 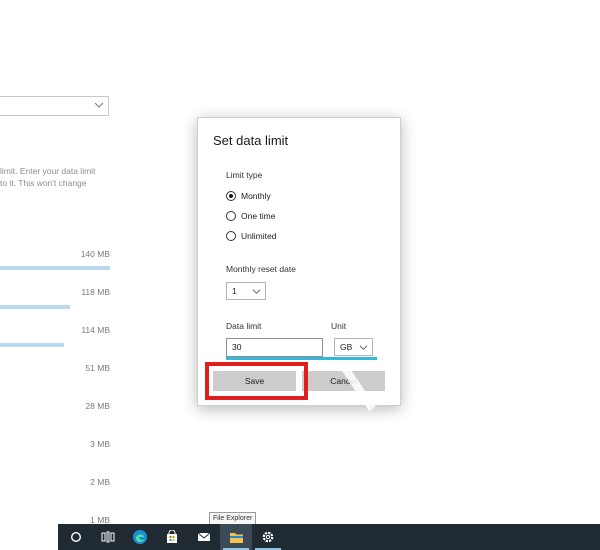 What do you see at coordinates (108, 537) in the screenshot?
I see `task-view-icon` at bounding box center [108, 537].